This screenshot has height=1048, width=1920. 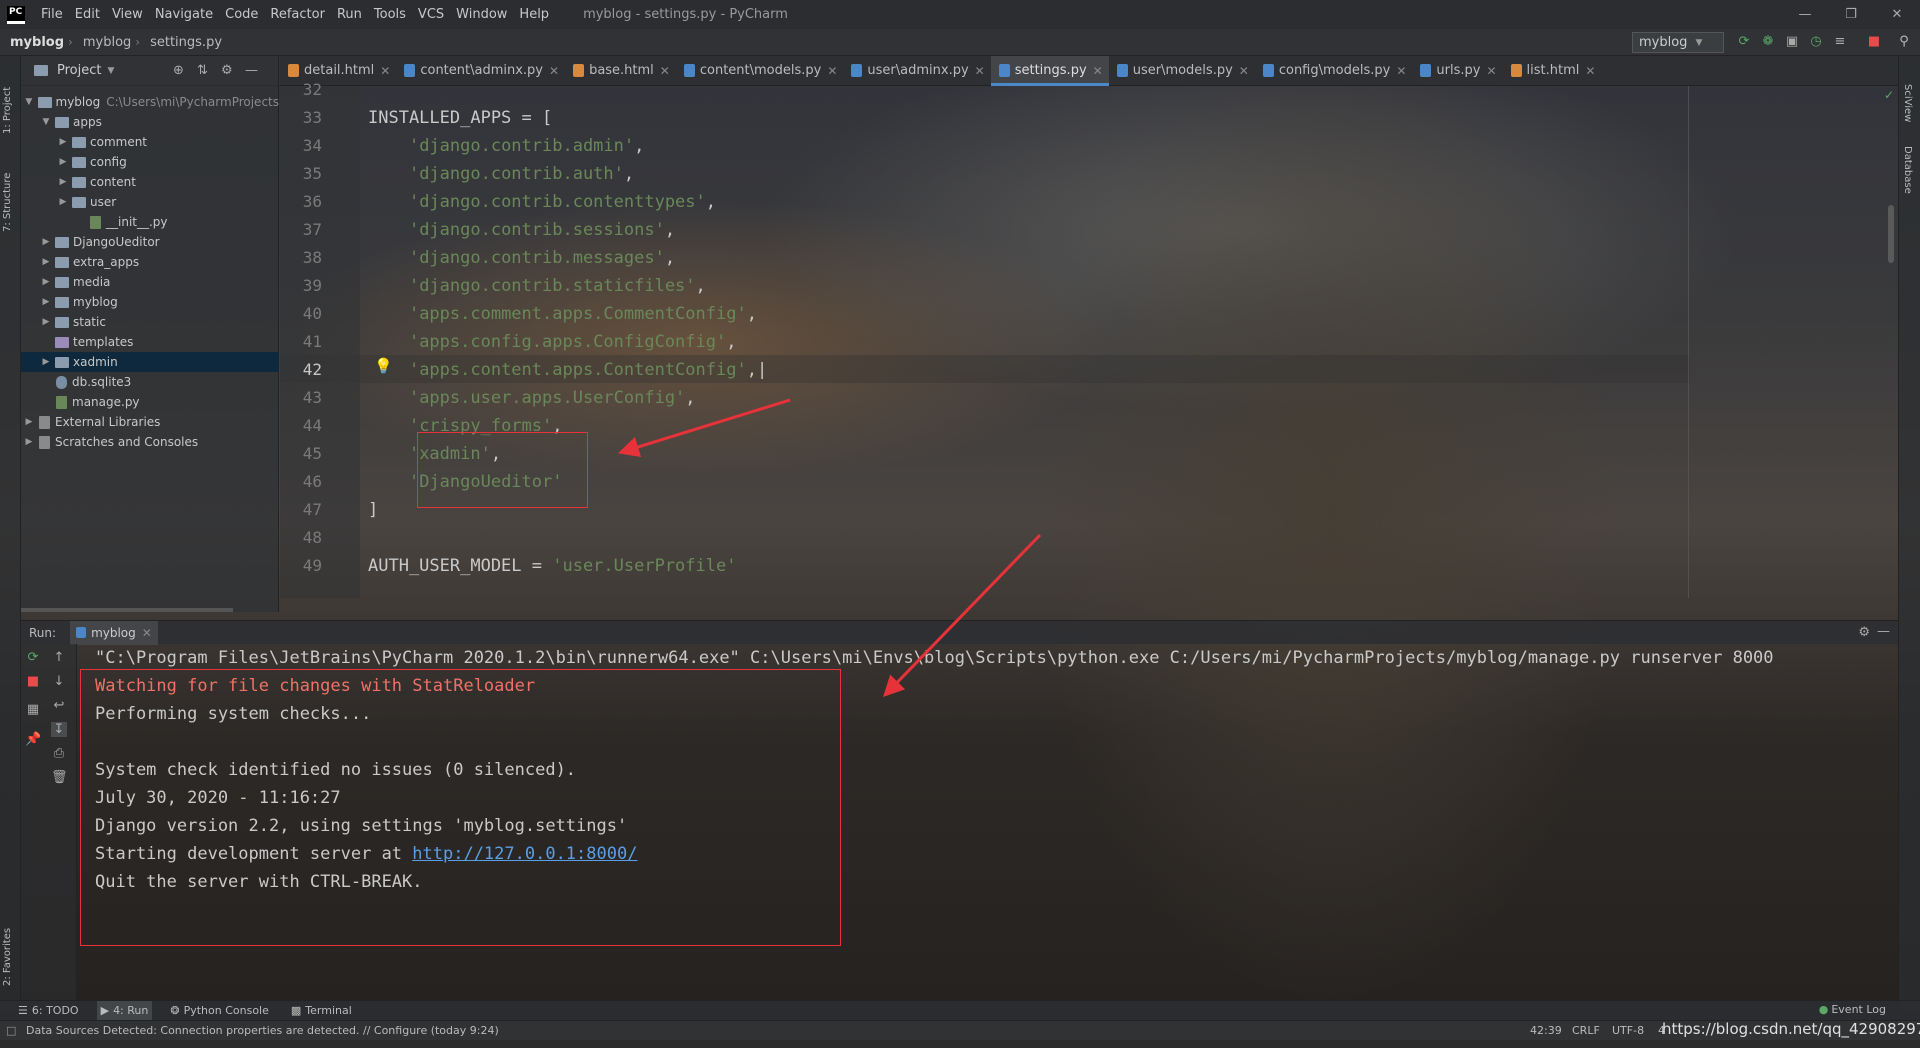 What do you see at coordinates (59, 681) in the screenshot?
I see `scroll-down-icon: ↓` at bounding box center [59, 681].